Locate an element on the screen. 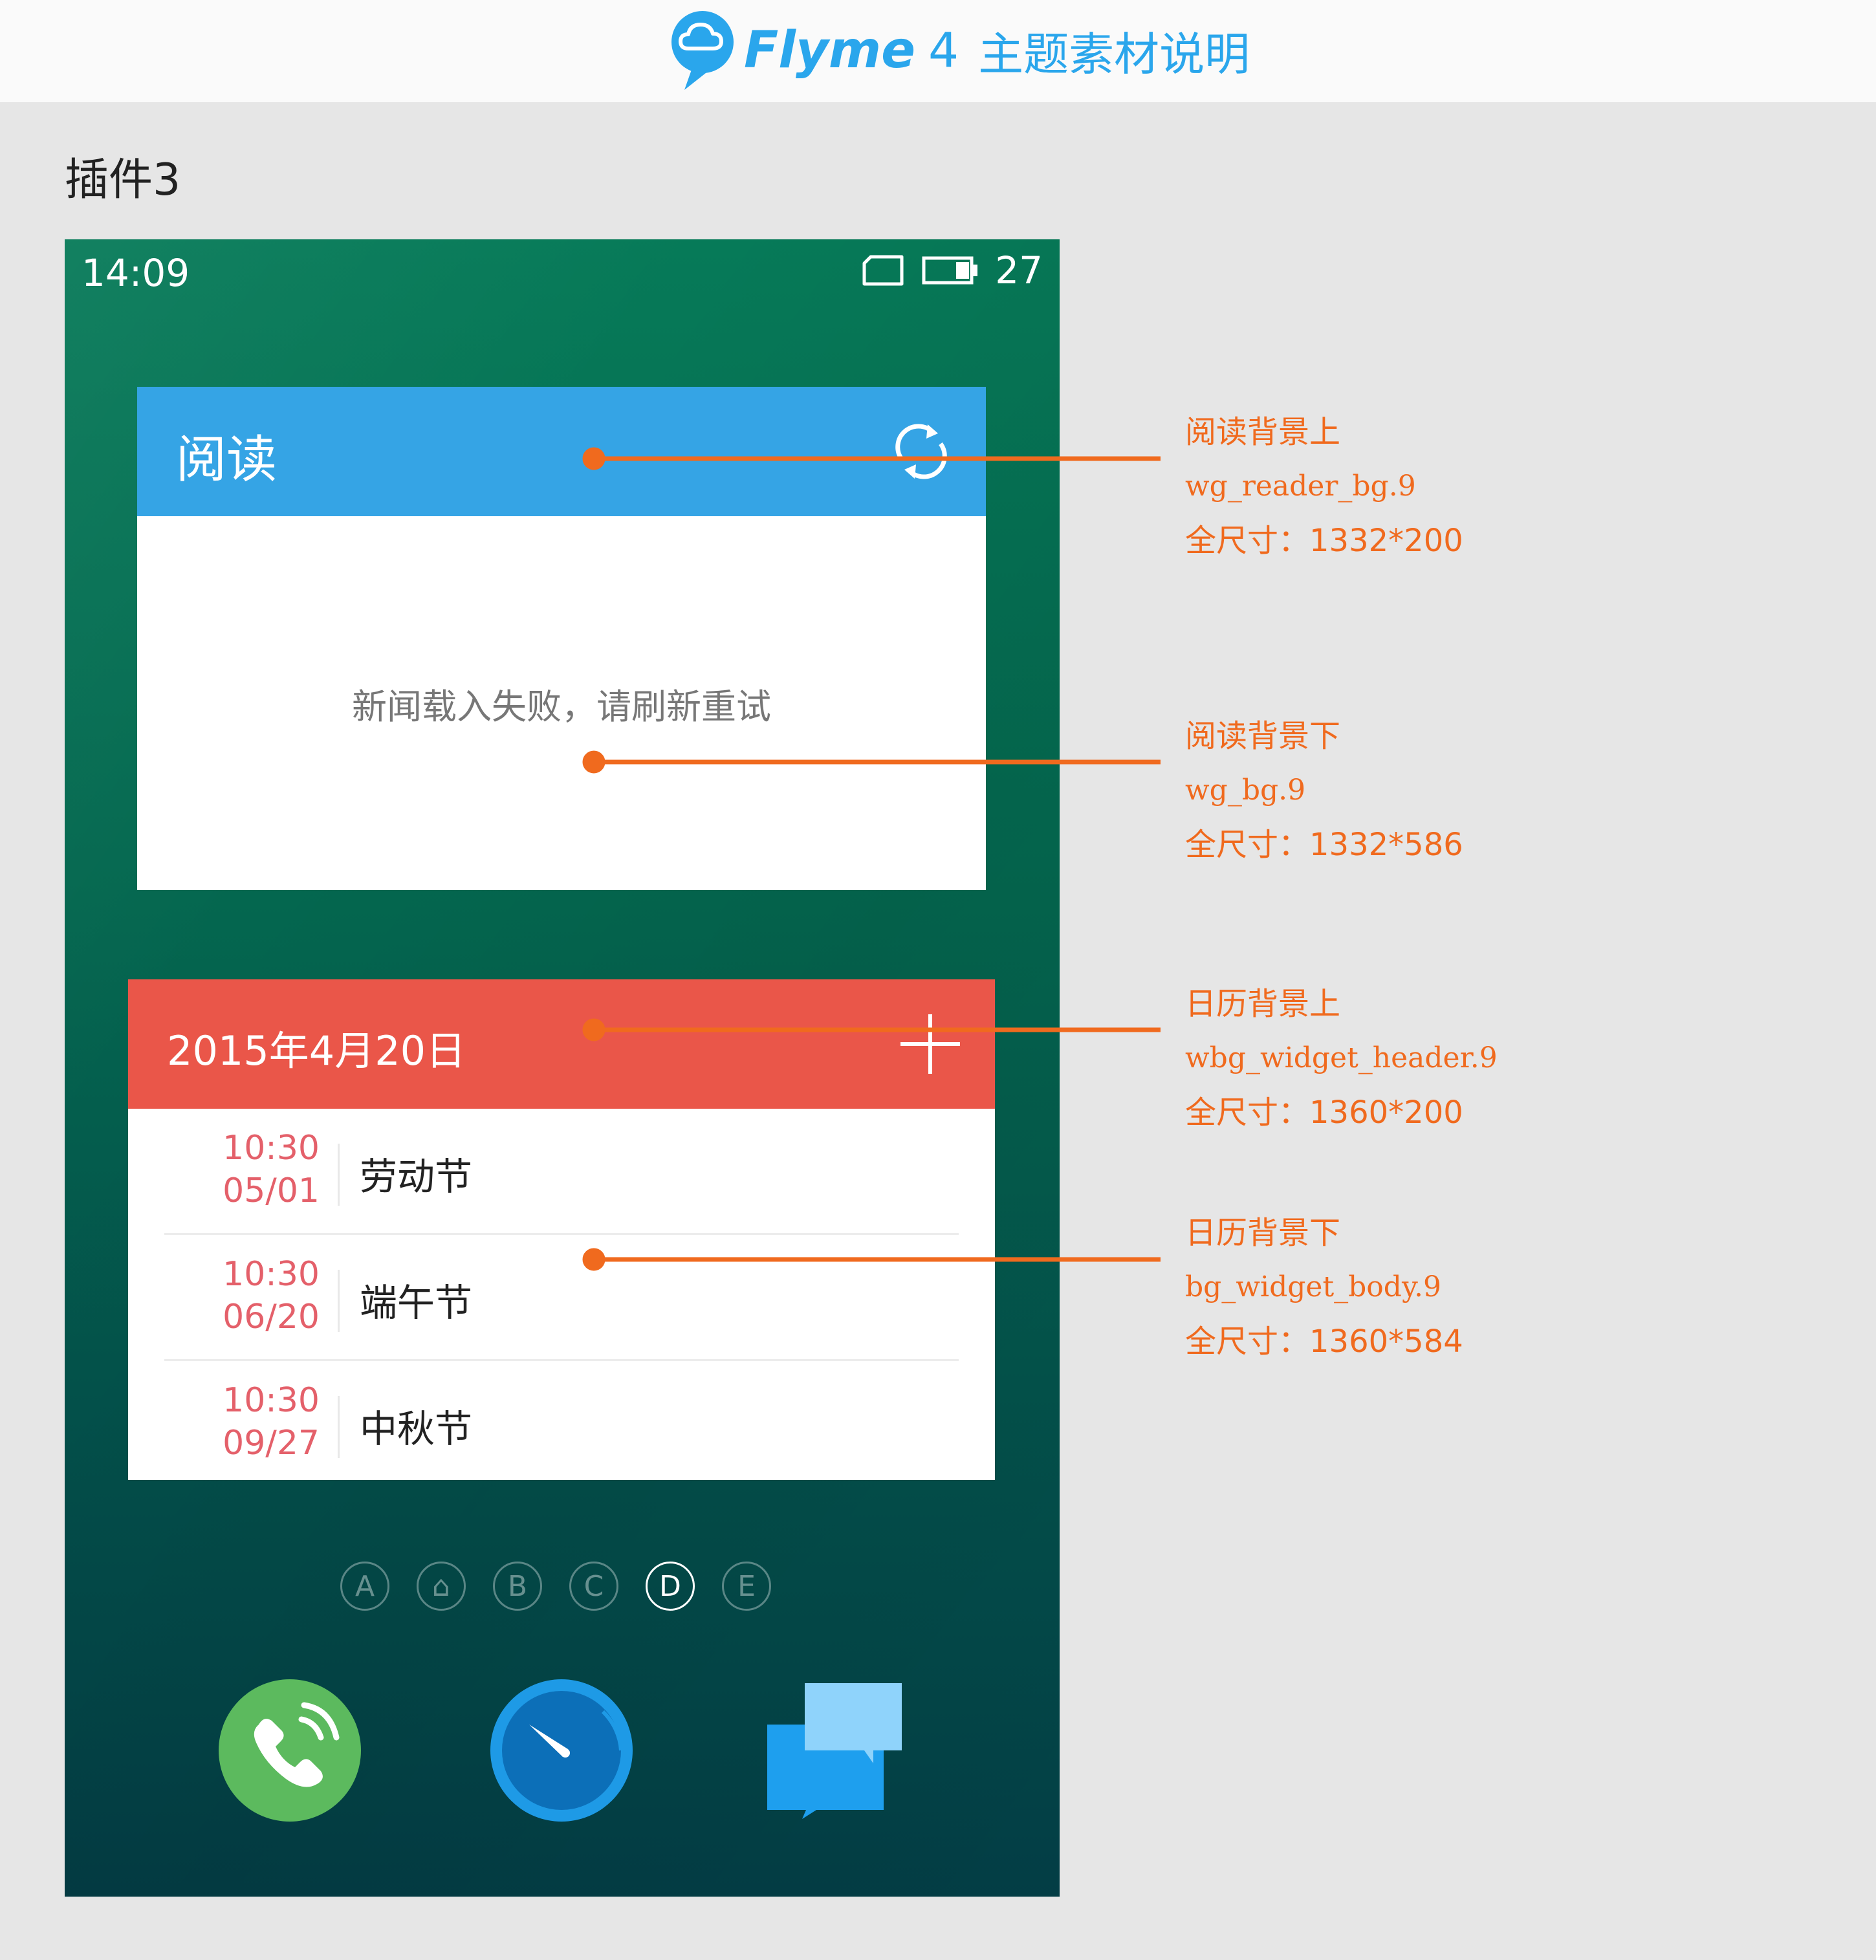 The height and width of the screenshot is (1960, 1876). brand-name: Flyme is located at coordinates (830, 50).